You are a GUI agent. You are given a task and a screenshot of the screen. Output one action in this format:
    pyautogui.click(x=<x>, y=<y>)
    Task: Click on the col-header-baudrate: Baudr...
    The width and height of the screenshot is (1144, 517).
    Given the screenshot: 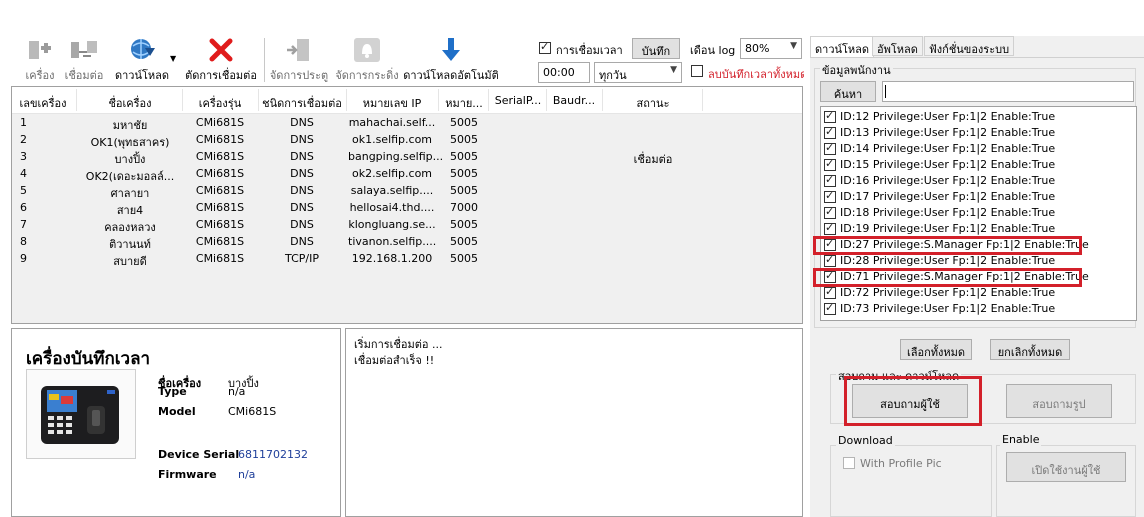 What is the action you would take?
    pyautogui.click(x=574, y=100)
    